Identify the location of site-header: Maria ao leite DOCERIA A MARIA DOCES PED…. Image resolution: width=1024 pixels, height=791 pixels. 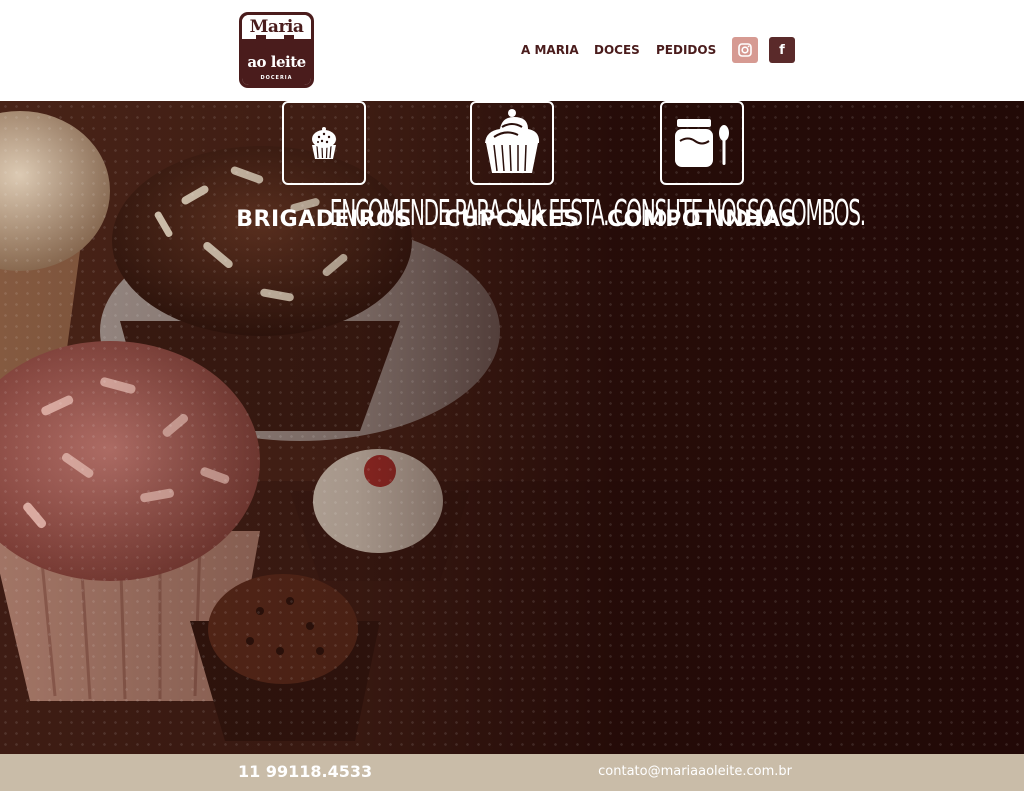
(512, 50).